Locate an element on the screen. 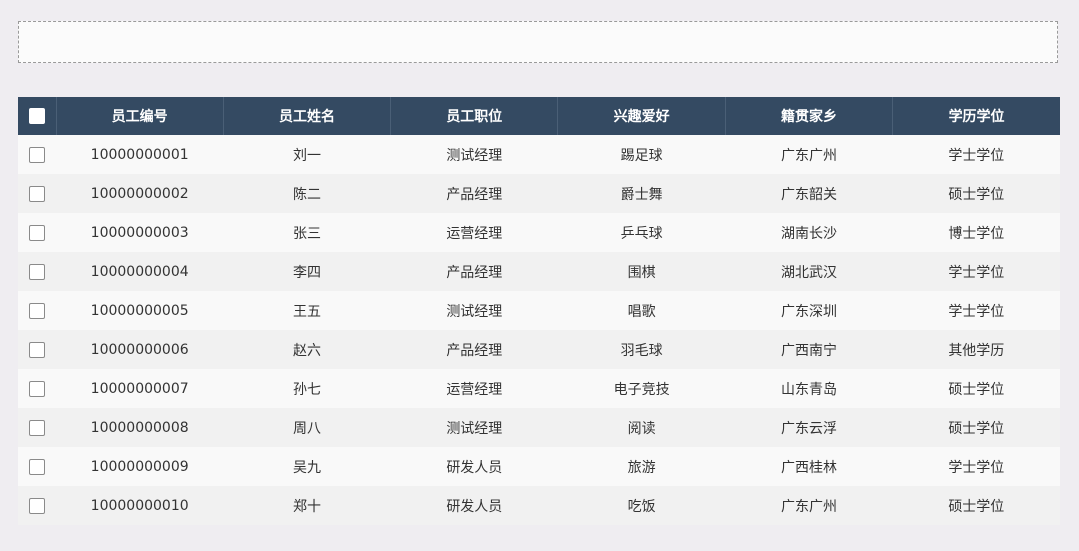  cell-employee-name: 吴九 is located at coordinates (306, 467).